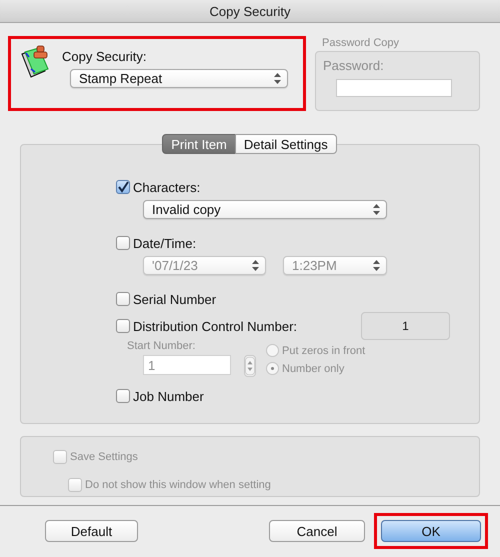 The width and height of the screenshot is (500, 557). Describe the element at coordinates (250, 366) in the screenshot. I see `stepper-icon` at that location.